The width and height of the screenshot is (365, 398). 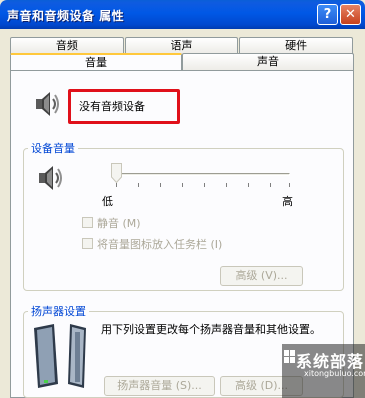 What do you see at coordinates (116, 173) in the screenshot?
I see `volume-slider-thumb` at bounding box center [116, 173].